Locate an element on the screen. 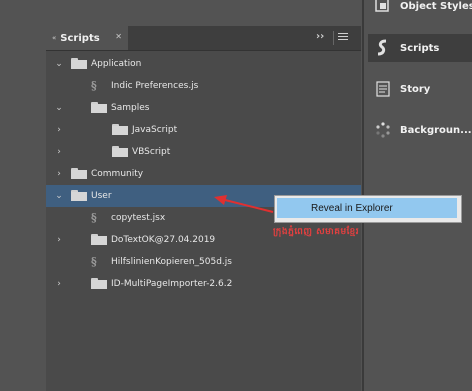  menu-item-reveal-in-explorer: Reveal in Explorer is located at coordinates (367, 208).